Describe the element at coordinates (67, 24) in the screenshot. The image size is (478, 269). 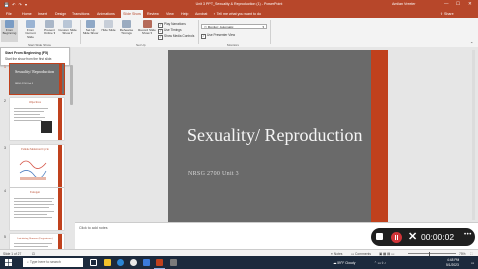
I see `custom-show-icon` at that location.